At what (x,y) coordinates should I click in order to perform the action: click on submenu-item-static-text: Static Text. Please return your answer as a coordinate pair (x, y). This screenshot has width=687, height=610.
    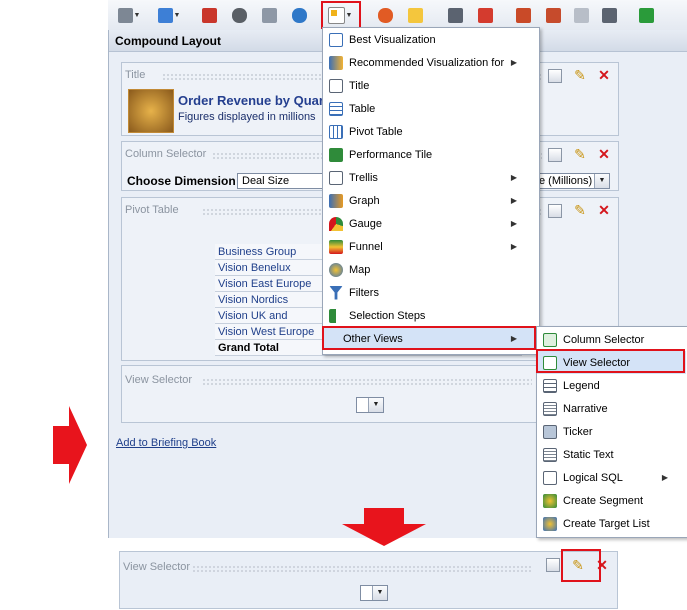
    Looking at the image, I should click on (611, 454).